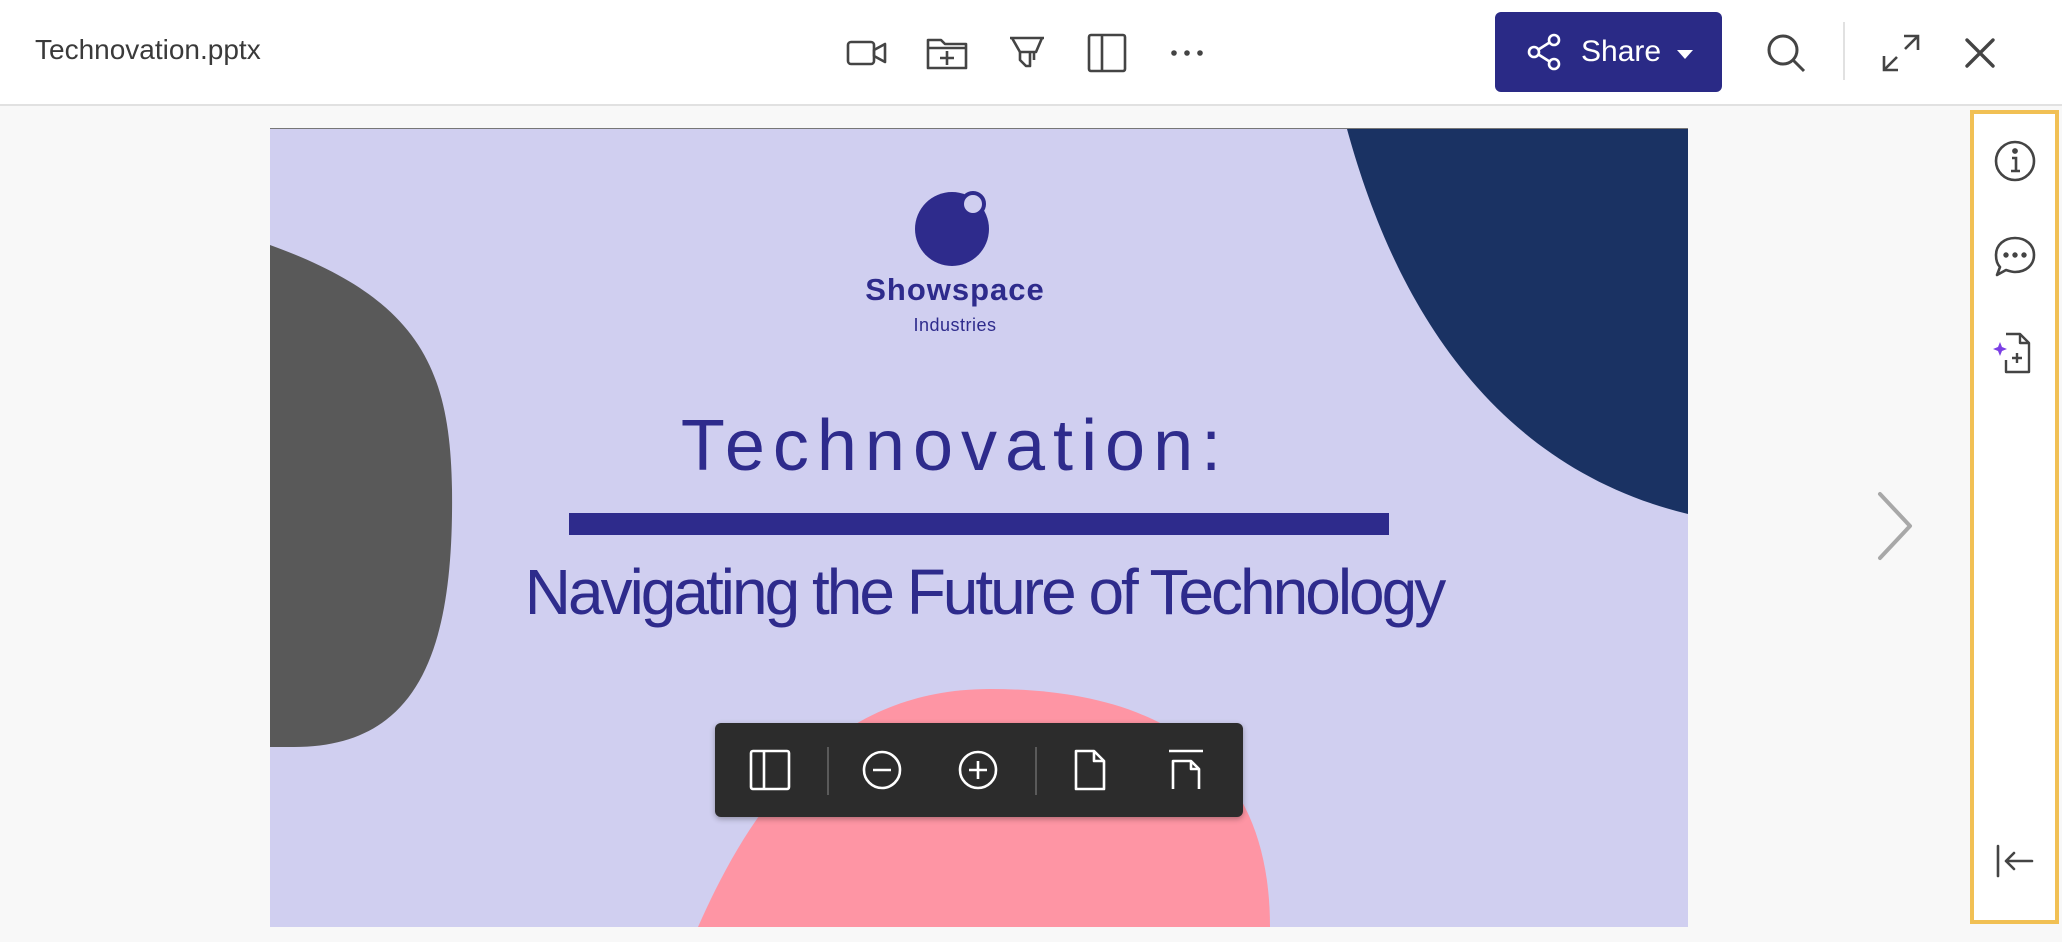  Describe the element at coordinates (1895, 526) in the screenshot. I see `next-slide-icon` at that location.